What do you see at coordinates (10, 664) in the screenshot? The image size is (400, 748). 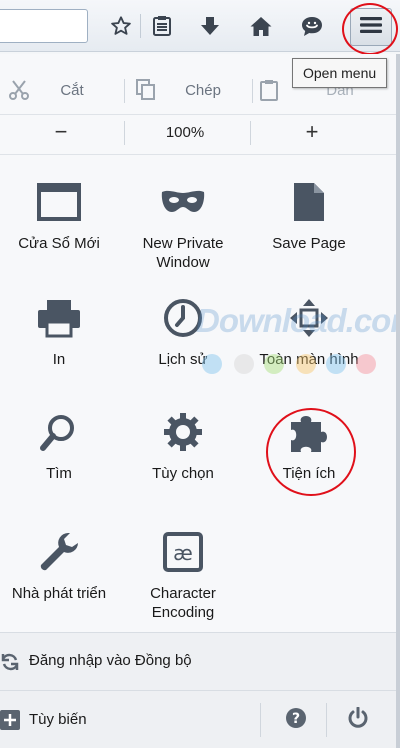 I see `sync-icon` at bounding box center [10, 664].